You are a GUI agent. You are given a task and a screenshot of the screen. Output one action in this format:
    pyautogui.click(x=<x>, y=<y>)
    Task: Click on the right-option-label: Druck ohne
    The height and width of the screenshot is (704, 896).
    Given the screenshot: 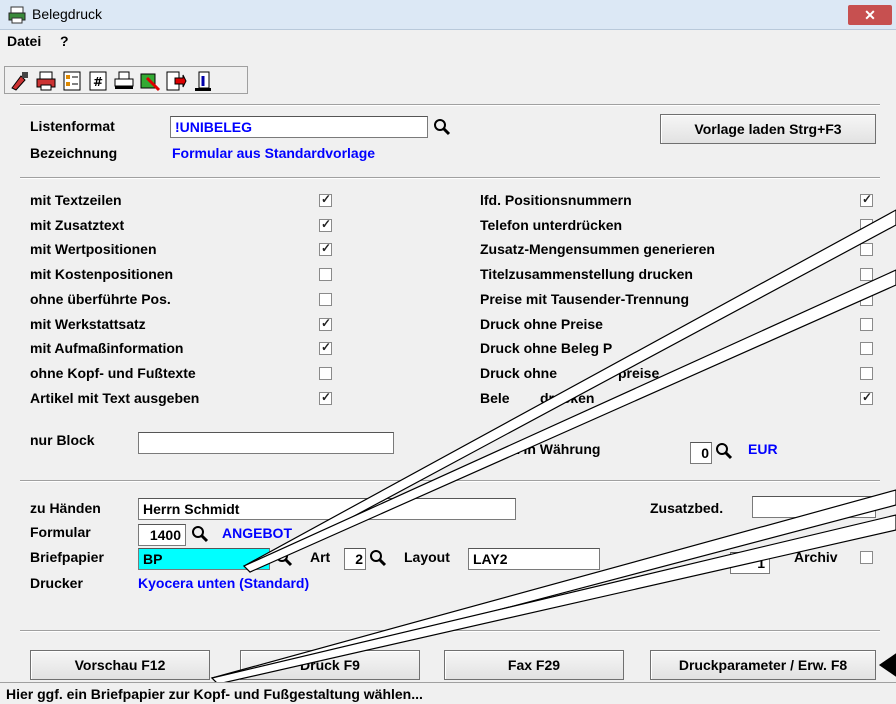 What is the action you would take?
    pyautogui.click(x=519, y=372)
    